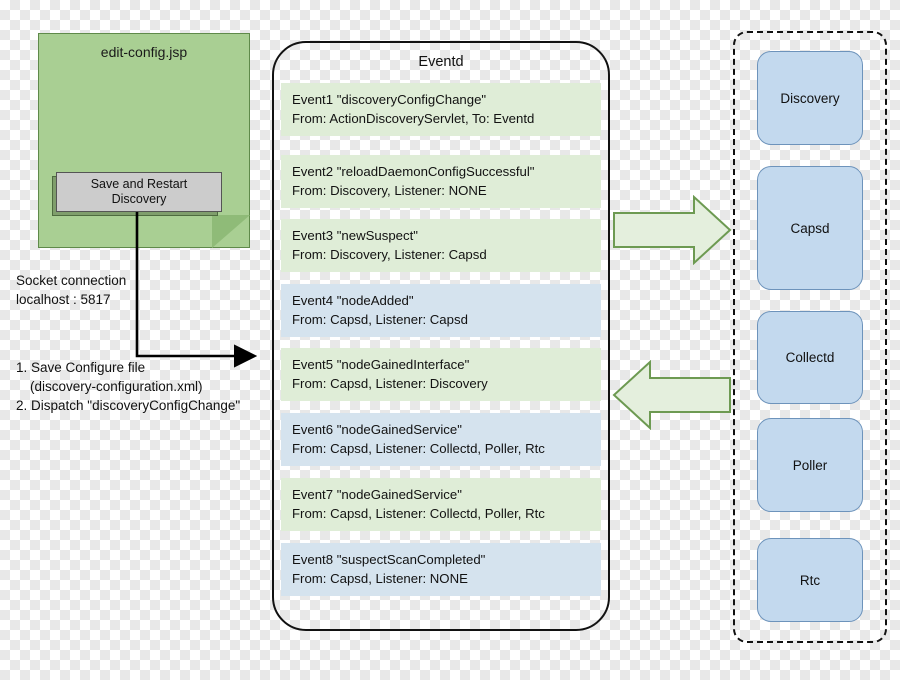 This screenshot has width=900, height=680. I want to click on event-name: Event4 "nodeAdded", so click(353, 300).